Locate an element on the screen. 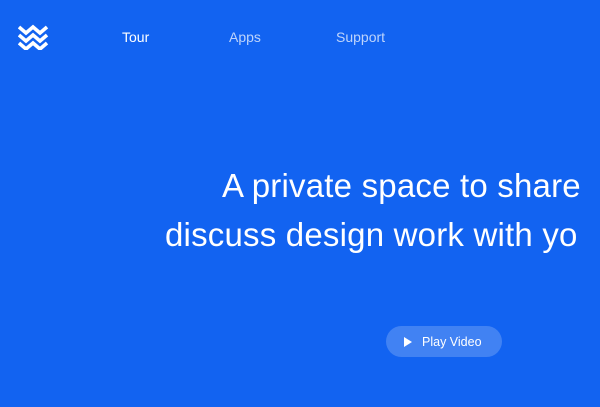  hero-headline-line-1: A private space to share is located at coordinates (401, 185).